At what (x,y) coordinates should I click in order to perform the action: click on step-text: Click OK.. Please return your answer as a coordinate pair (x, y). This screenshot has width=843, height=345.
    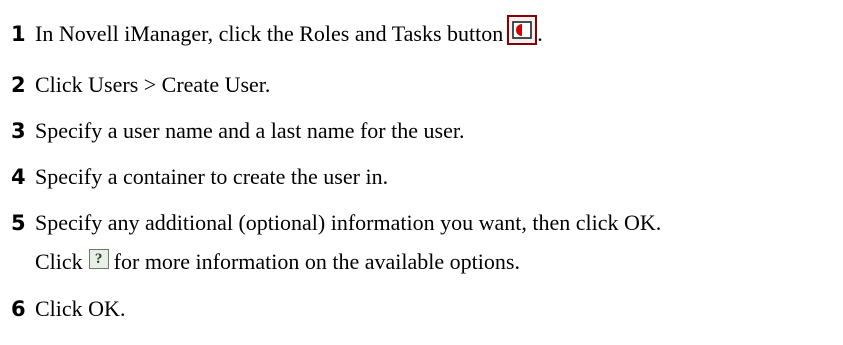
    Looking at the image, I should click on (80, 308).